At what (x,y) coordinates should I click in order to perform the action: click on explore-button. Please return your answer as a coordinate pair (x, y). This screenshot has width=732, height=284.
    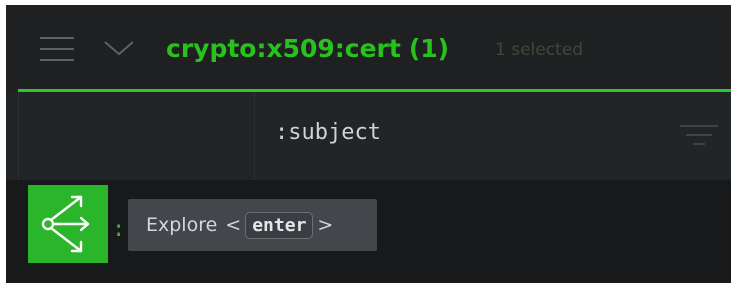
    Looking at the image, I should click on (68, 224).